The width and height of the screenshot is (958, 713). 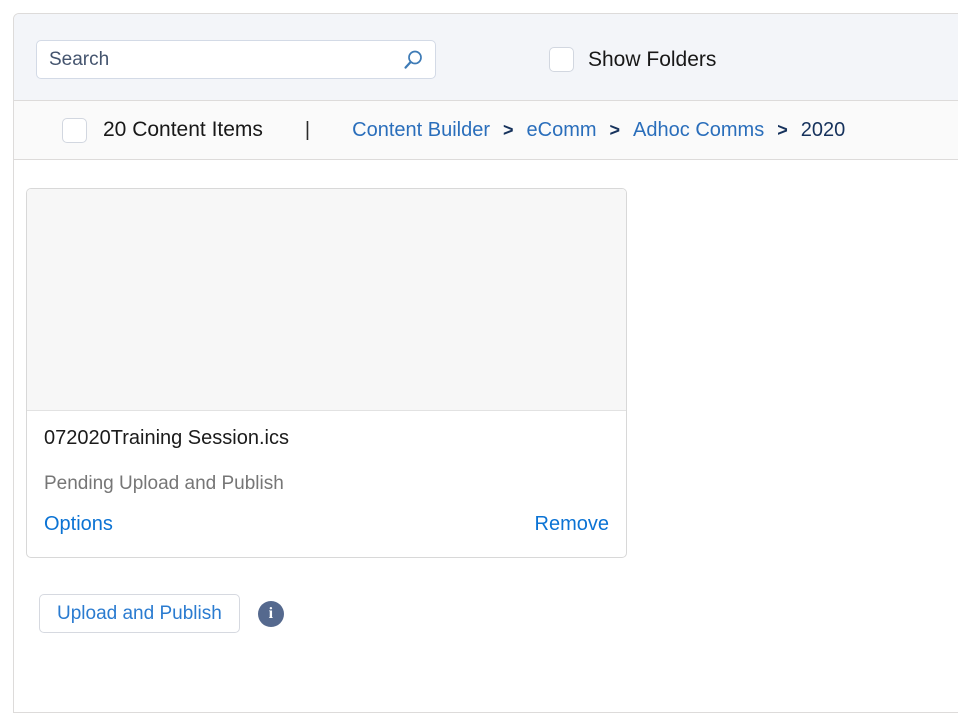 I want to click on show-folders-toggle: Show Folders, so click(x=632, y=59).